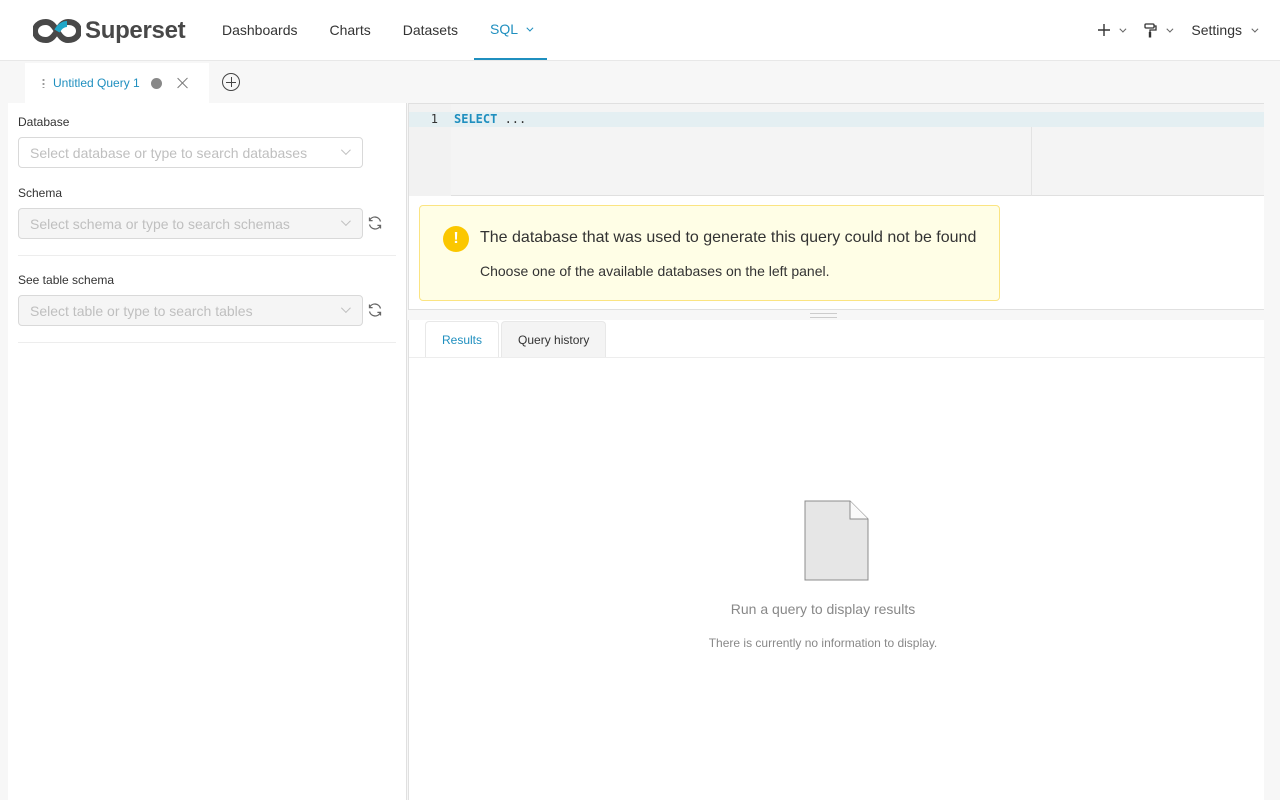  I want to click on add-tab-icon, so click(231, 82).